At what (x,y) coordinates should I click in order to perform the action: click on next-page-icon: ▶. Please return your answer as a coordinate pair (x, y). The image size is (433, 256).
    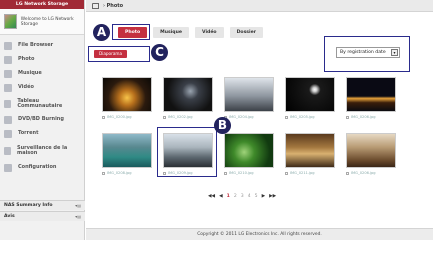
    Looking at the image, I should click on (264, 196).